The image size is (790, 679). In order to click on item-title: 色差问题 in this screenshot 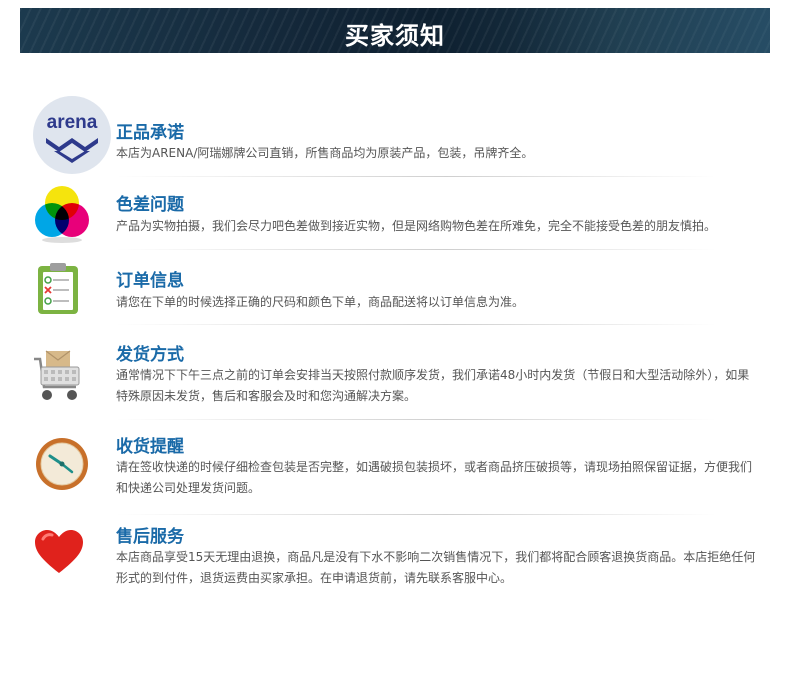, I will do `click(150, 205)`.